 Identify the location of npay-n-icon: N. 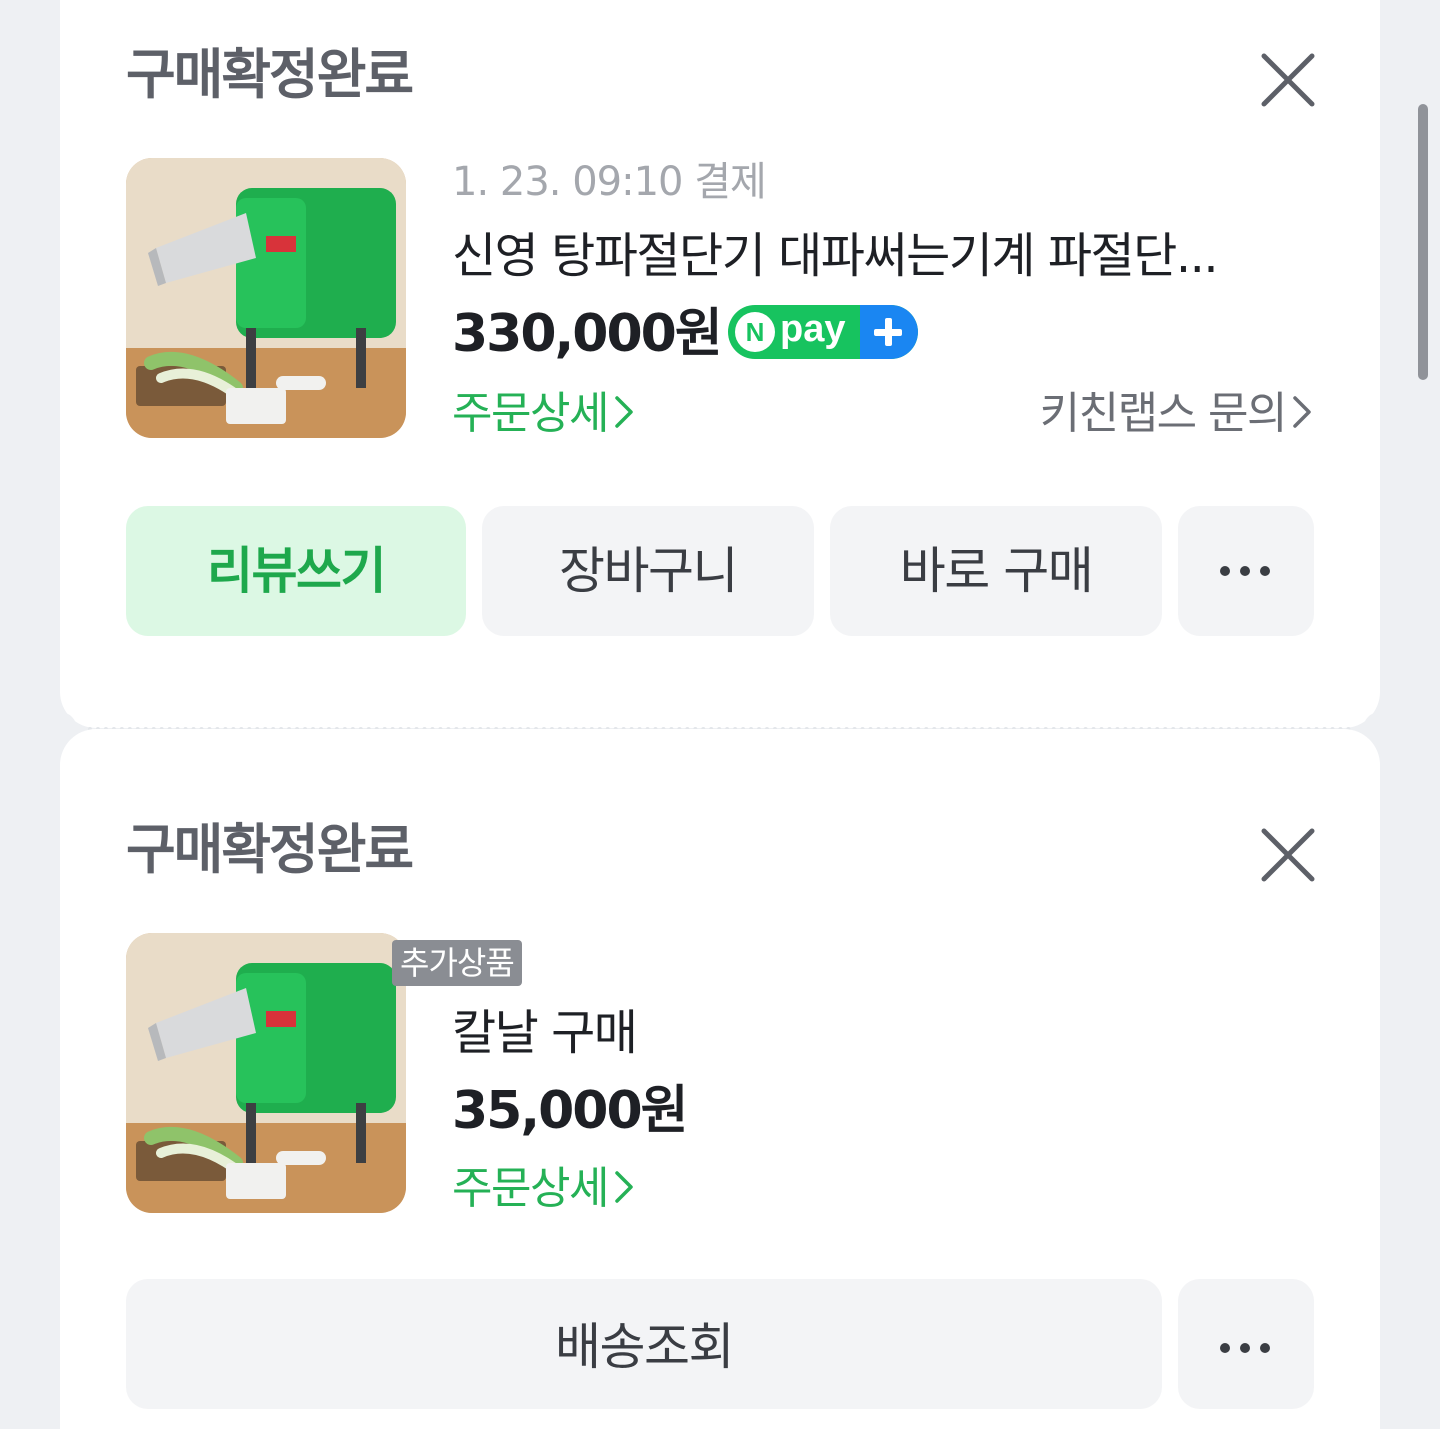
(755, 332).